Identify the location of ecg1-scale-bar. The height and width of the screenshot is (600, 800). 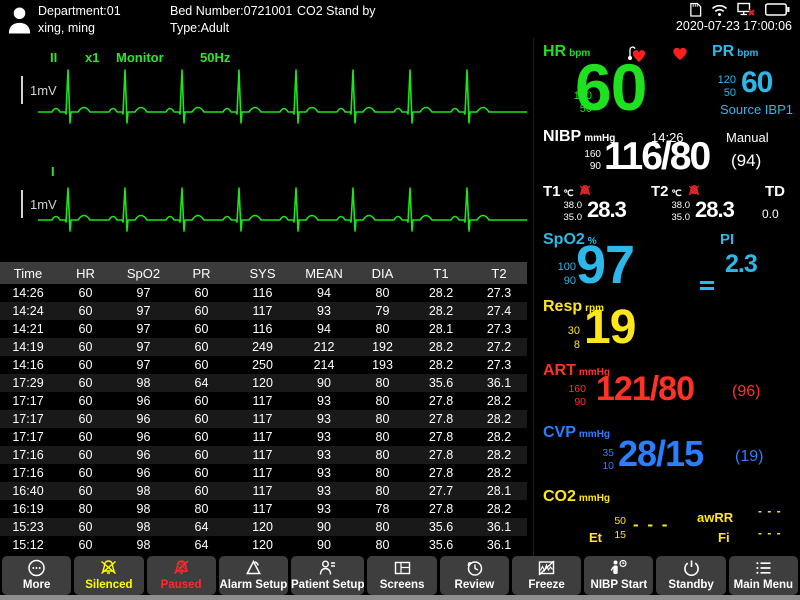
(22, 90).